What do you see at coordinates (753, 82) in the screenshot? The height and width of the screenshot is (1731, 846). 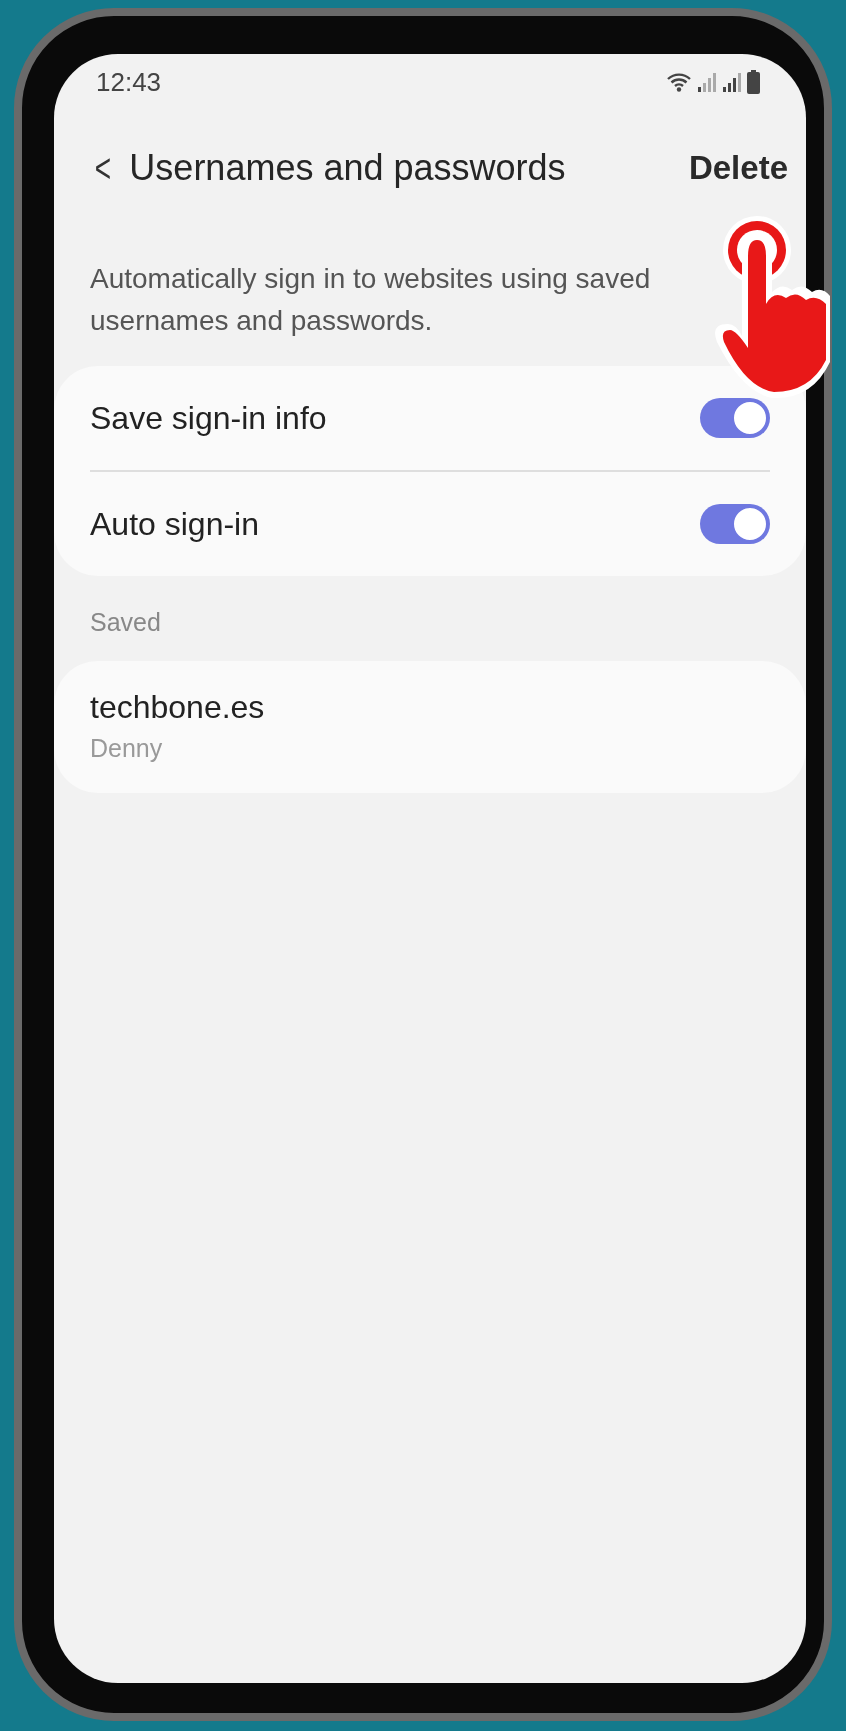 I see `battery-icon` at bounding box center [753, 82].